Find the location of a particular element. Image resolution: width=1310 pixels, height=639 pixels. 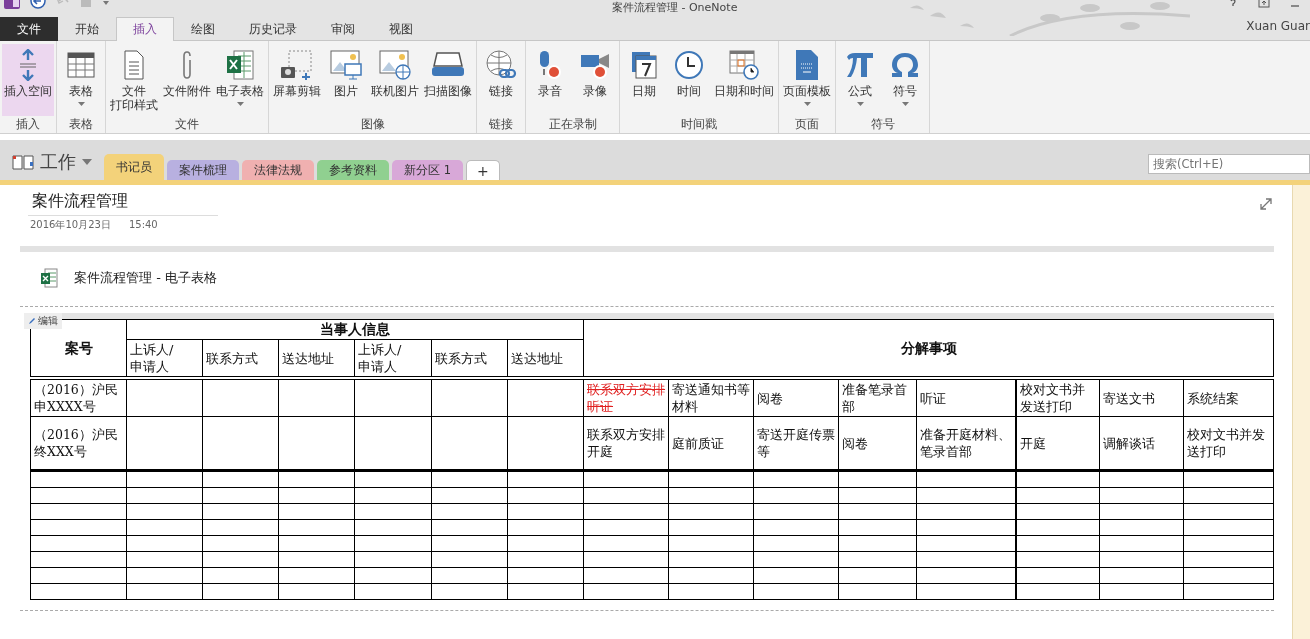

ribbon-button: 录音 is located at coordinates (550, 80).